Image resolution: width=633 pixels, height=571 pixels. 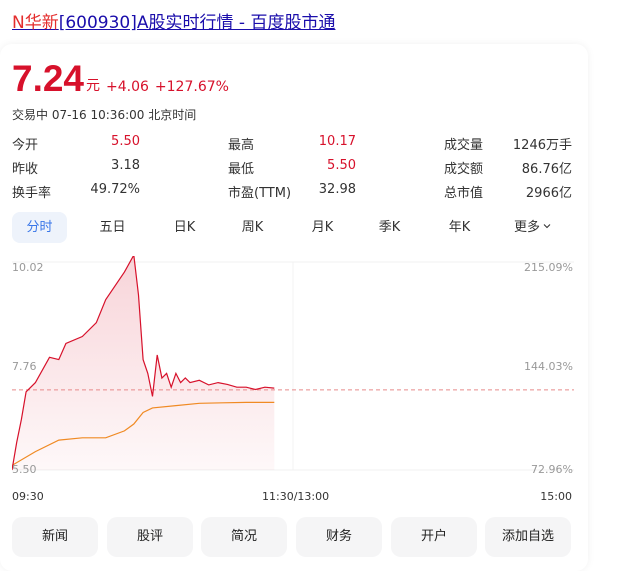 I want to click on chart-tabs: 分时 五日 日K 周K 月K 季K 年K 更多, so click(x=293, y=228).